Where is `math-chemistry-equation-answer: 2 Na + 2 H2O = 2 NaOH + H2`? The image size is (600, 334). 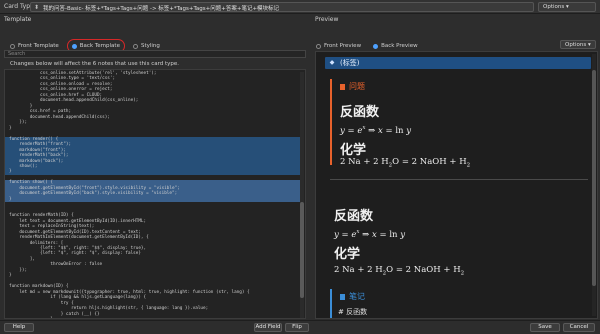
math-chemistry-equation-answer: 2 Na + 2 H2O = 2 NaOH + H2 is located at coordinates (399, 271).